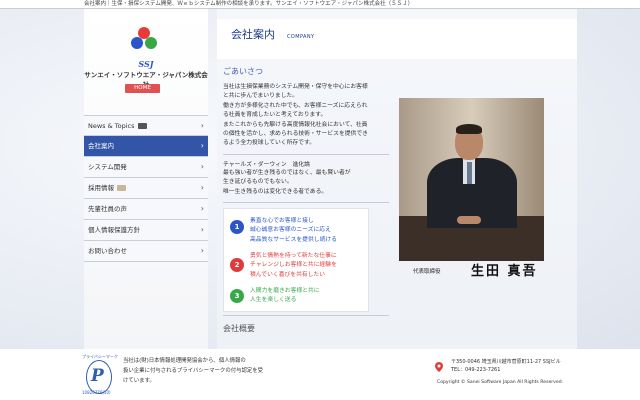 Image resolution: width=640 pixels, height=400 pixels. What do you see at coordinates (258, 182) in the screenshot?
I see `quote-line: 生き延びるものでもない。` at bounding box center [258, 182].